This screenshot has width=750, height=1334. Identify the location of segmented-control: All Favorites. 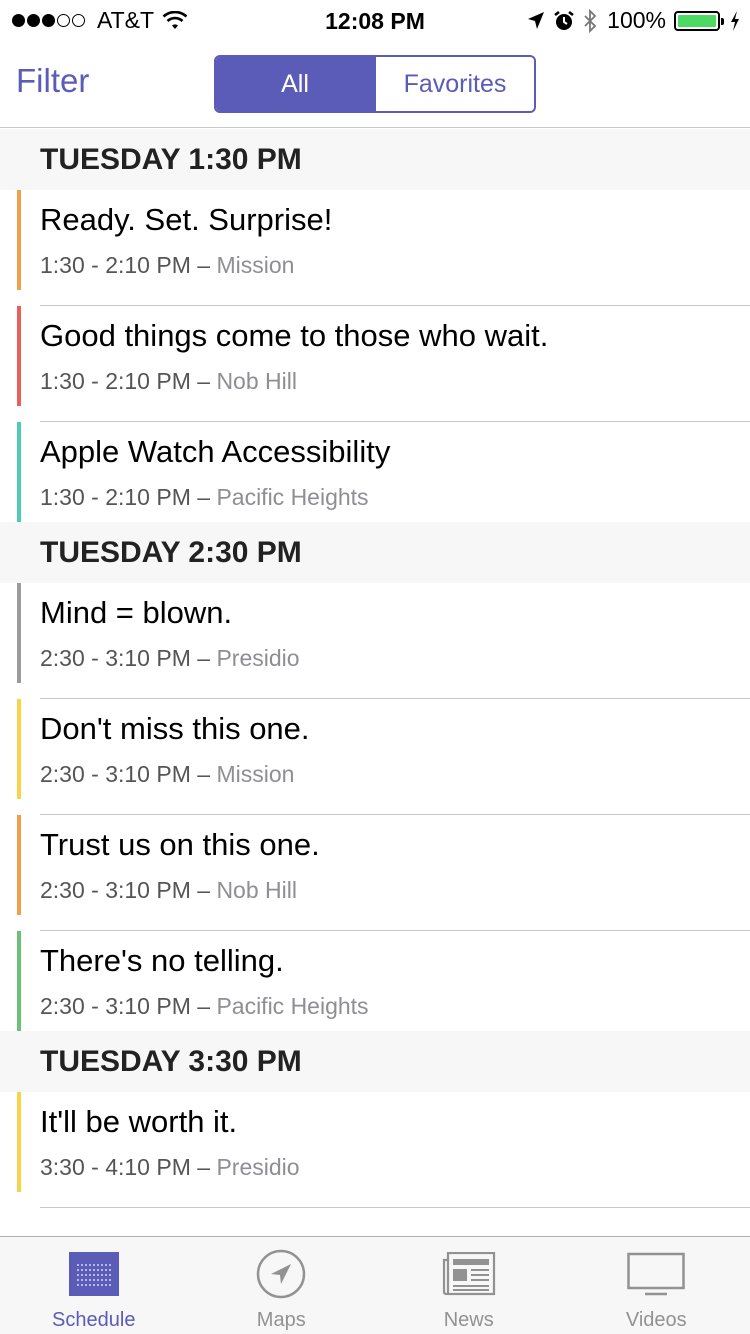
(375, 84).